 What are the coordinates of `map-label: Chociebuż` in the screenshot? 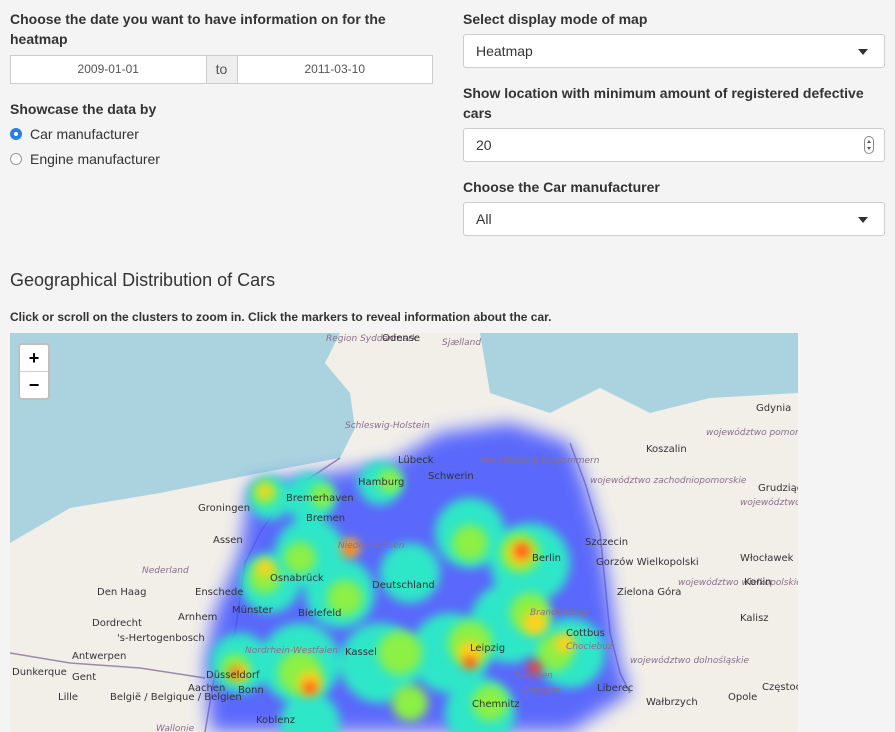 It's located at (589, 647).